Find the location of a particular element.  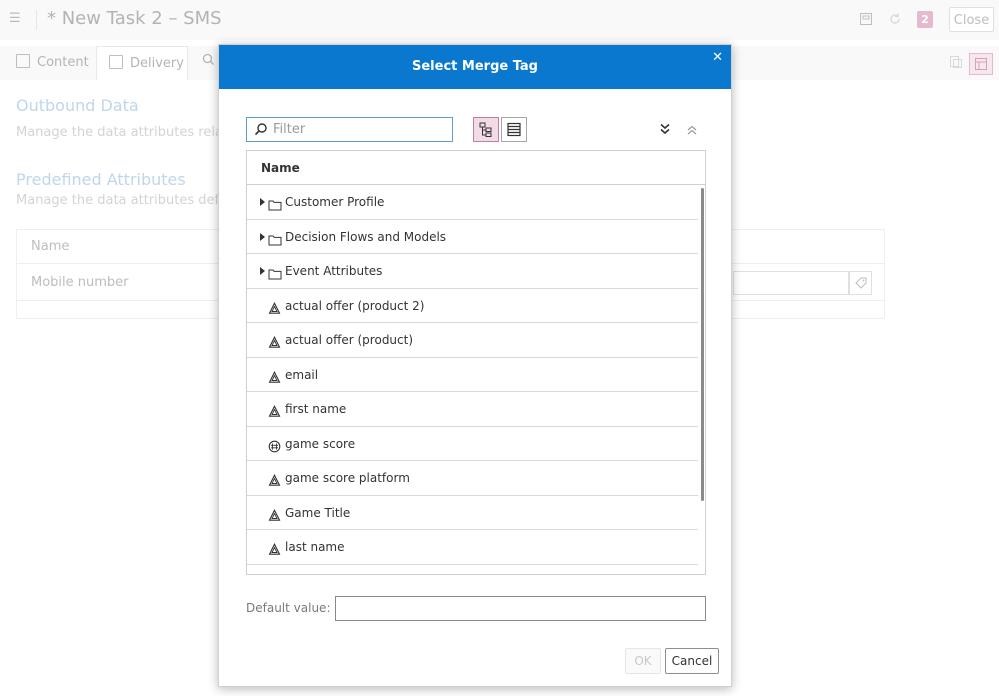

column-header-name: Name is located at coordinates (280, 168).